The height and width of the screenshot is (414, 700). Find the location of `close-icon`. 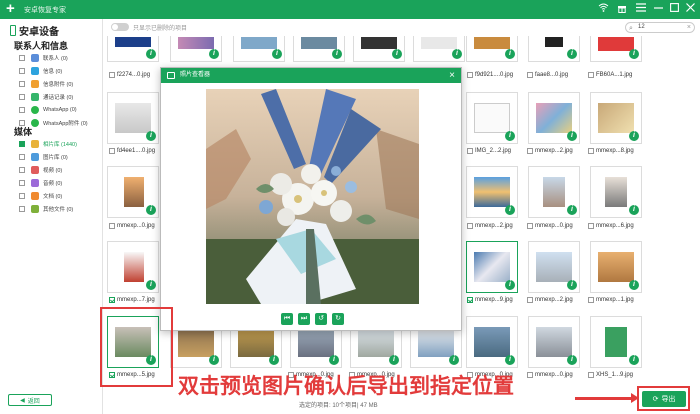

close-icon is located at coordinates (690, 9).